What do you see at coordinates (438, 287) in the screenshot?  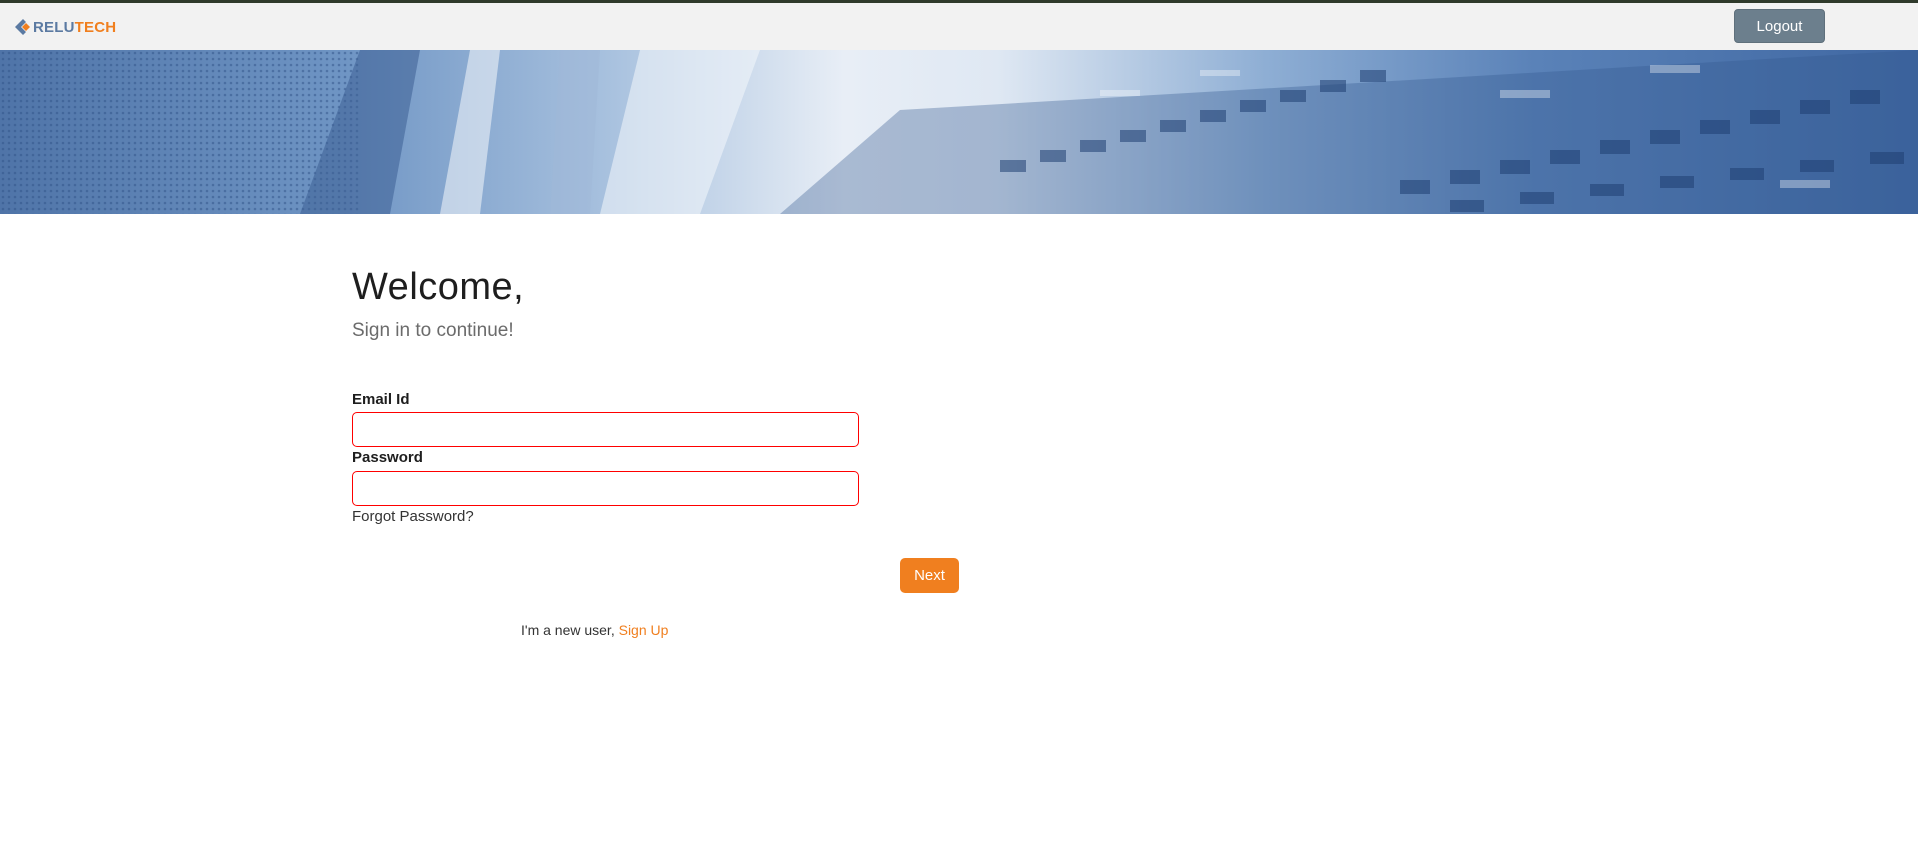 I see `page-title: Welcome,` at bounding box center [438, 287].